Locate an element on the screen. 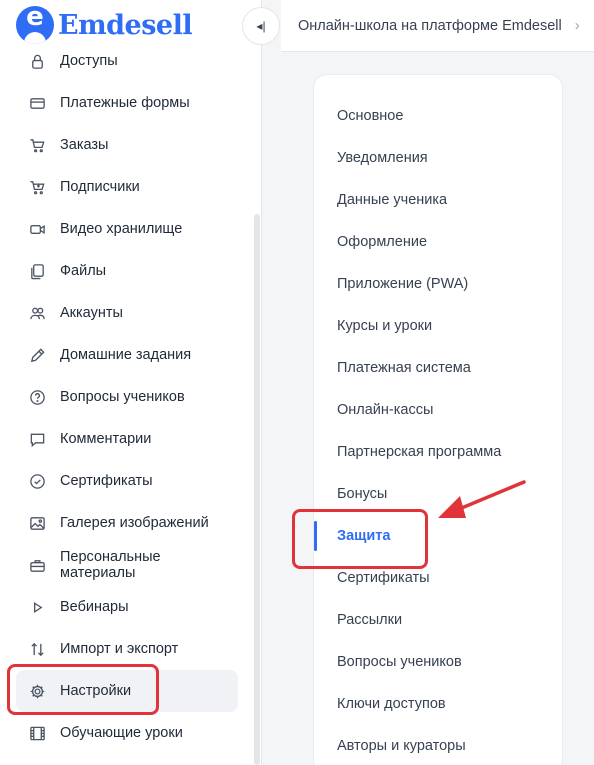 This screenshot has height=765, width=594. sidebar-item-homework: Домашние задания is located at coordinates (127, 355).